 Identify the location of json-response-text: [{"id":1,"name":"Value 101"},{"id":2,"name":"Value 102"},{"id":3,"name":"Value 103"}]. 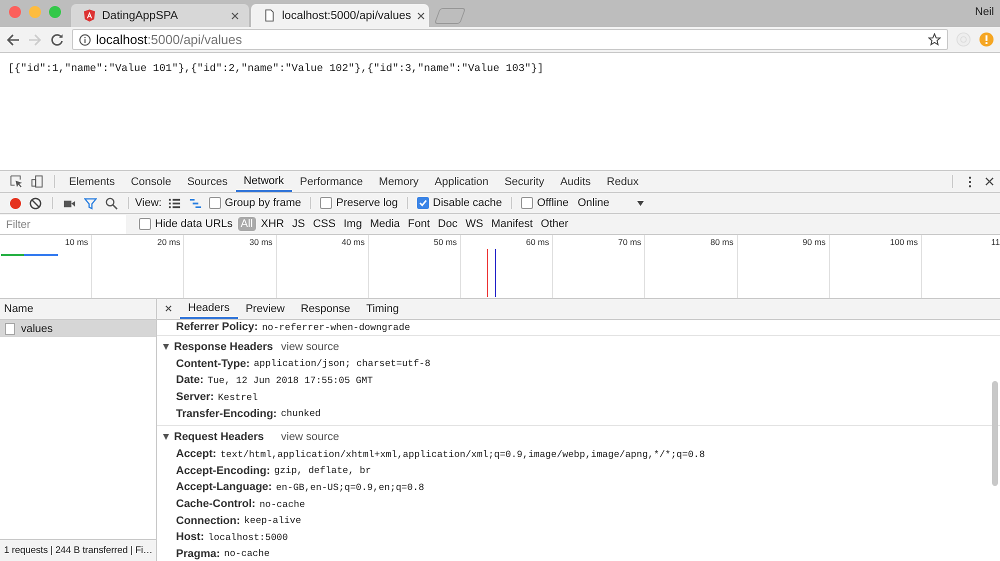
(276, 69).